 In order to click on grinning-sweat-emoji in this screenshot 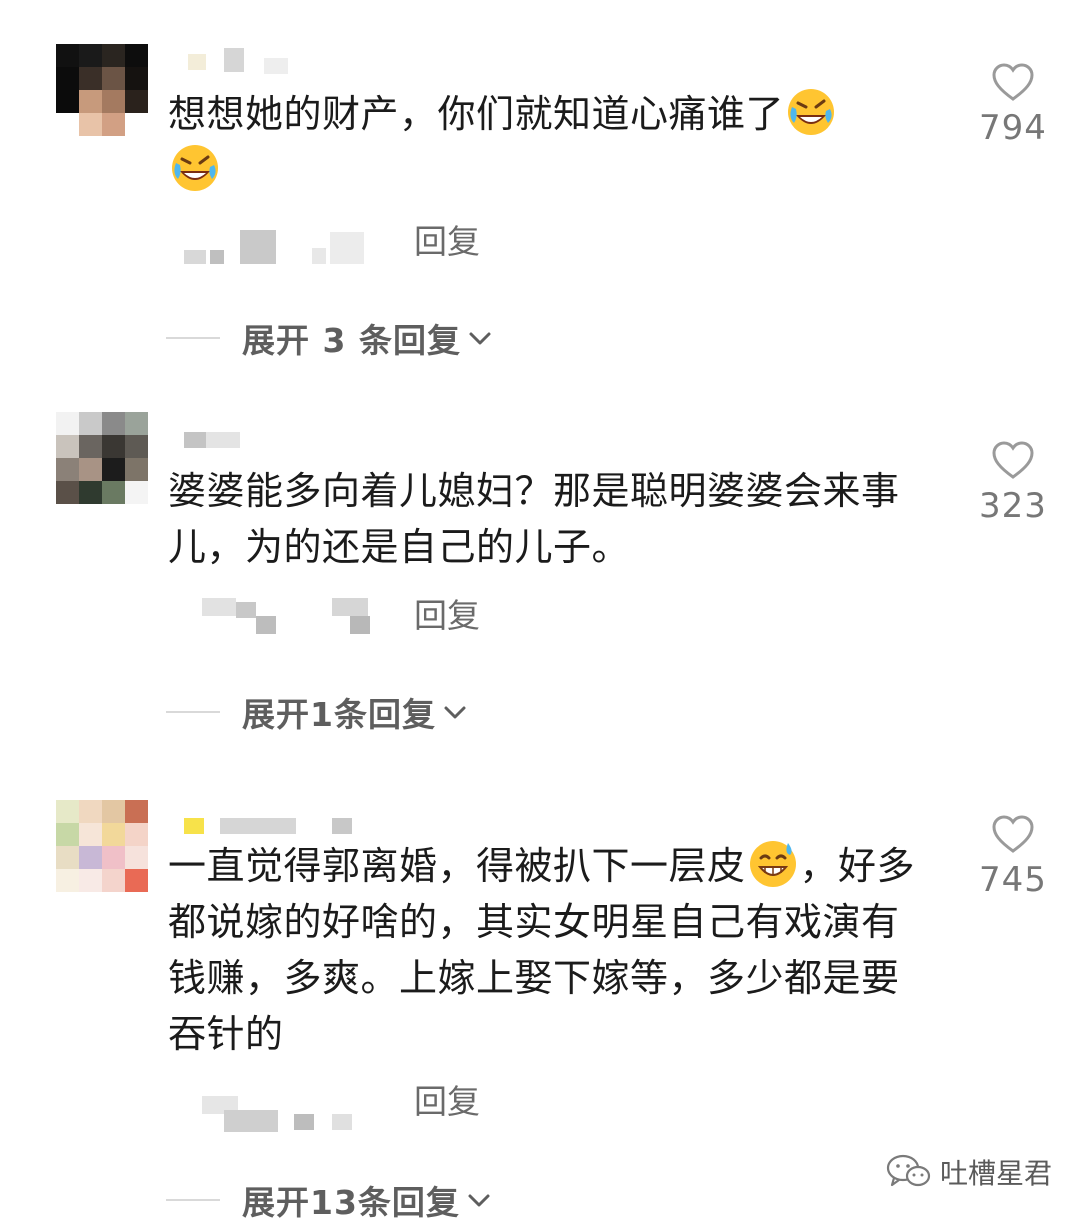, I will do `click(773, 864)`.